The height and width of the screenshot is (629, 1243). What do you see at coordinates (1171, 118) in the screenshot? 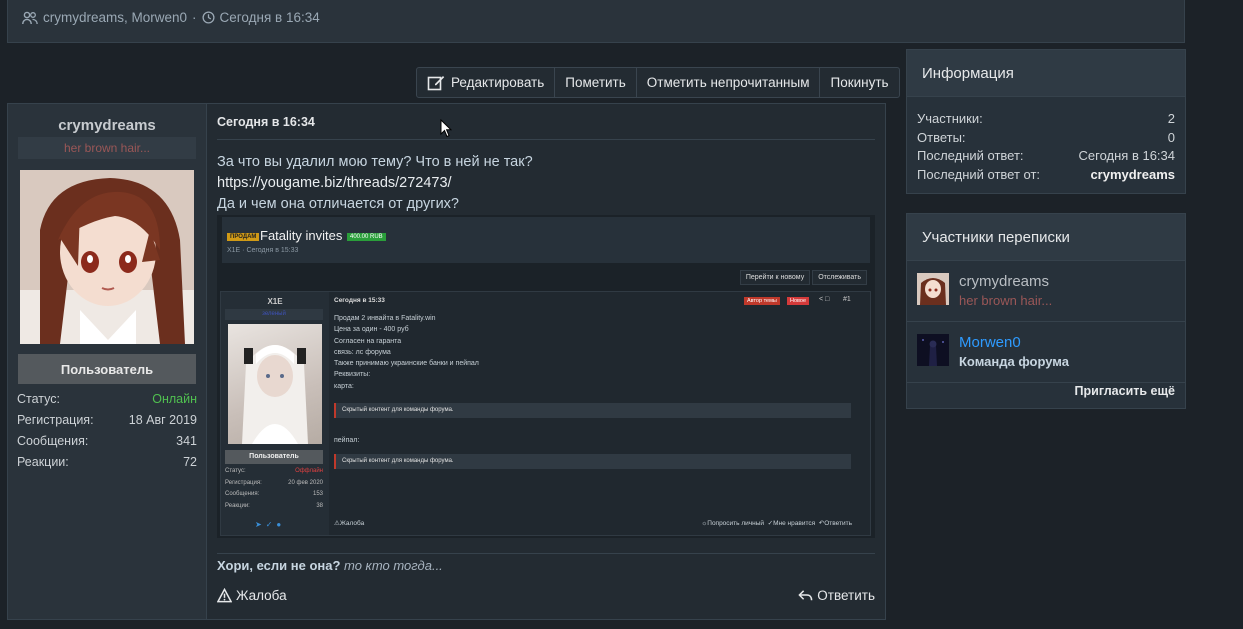
I see `info-value: 2` at bounding box center [1171, 118].